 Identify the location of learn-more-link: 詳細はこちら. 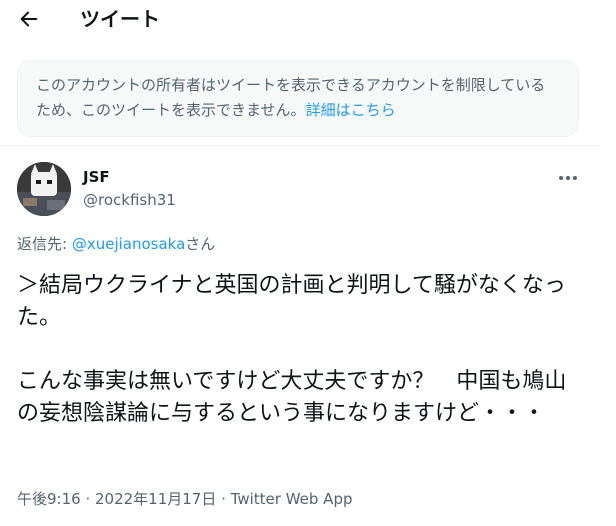
(351, 110).